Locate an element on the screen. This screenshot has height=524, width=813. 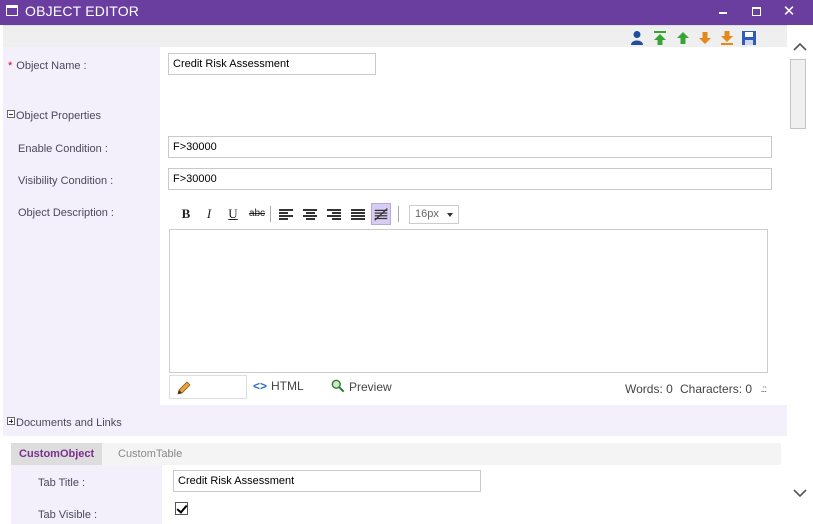
tab-title-input: Credit Risk Assessment is located at coordinates (327, 481).